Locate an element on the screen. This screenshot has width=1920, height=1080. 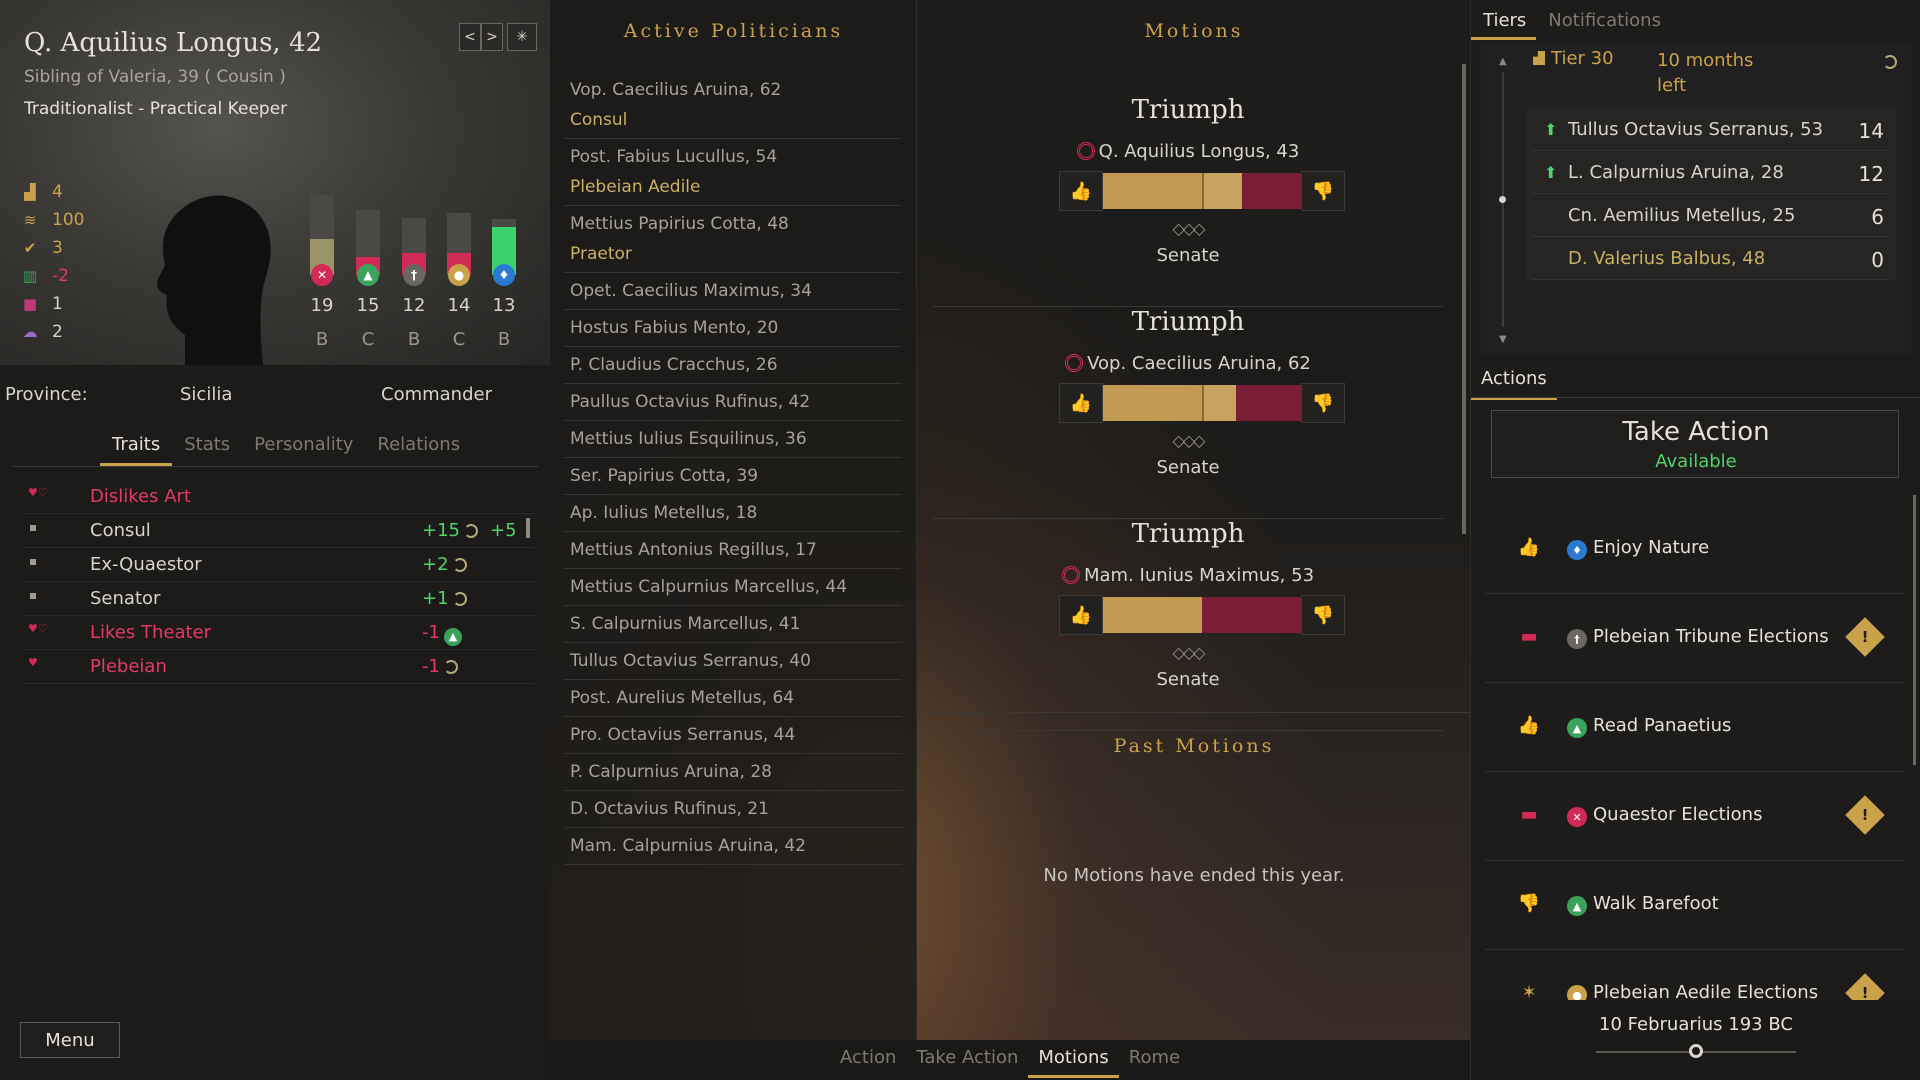
politician-item: D. Octavius Rufinus, 21 is located at coordinates (733, 809).